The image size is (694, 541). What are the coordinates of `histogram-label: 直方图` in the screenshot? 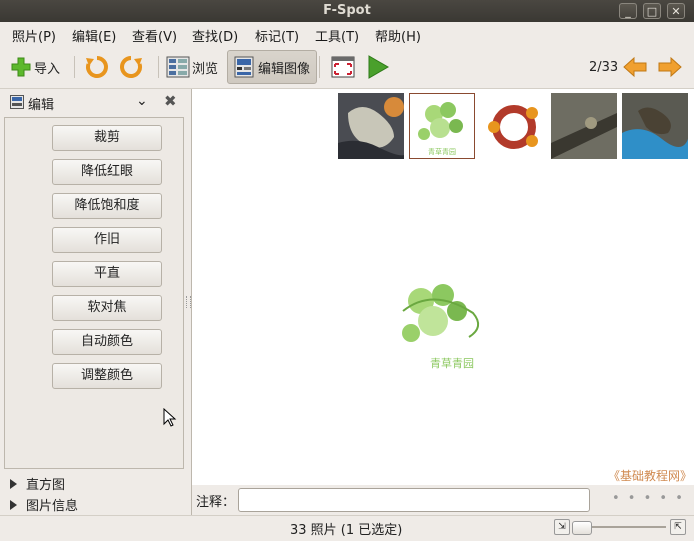 It's located at (46, 485).